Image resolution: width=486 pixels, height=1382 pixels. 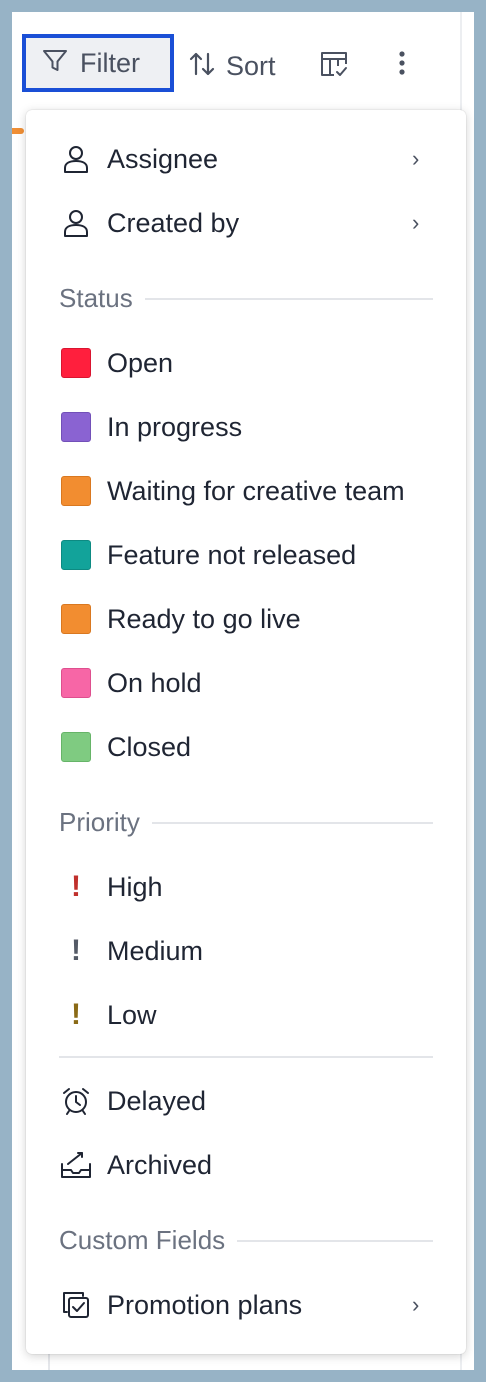 I want to click on sort-arrows-icon, so click(x=202, y=66).